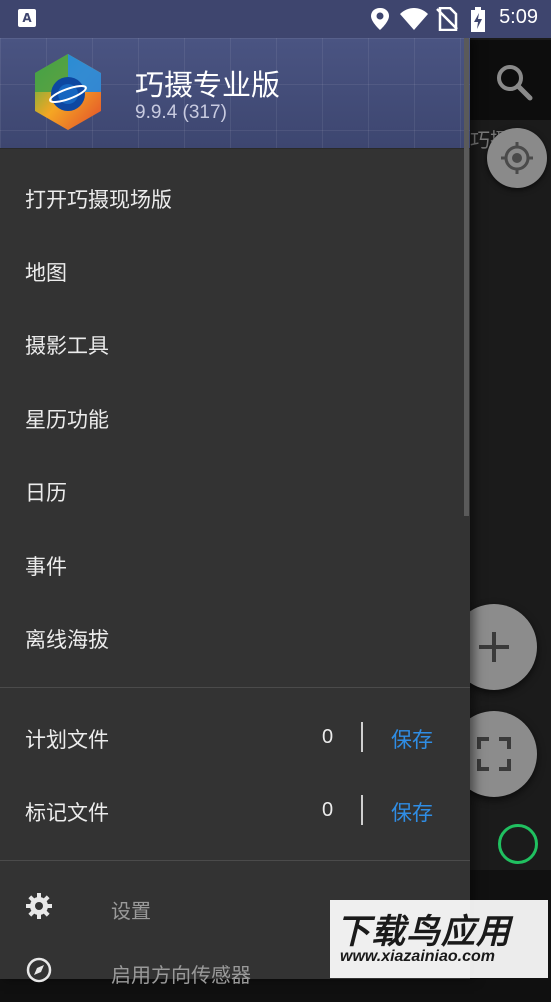 The height and width of the screenshot is (1002, 551). I want to click on search-icon, so click(514, 82).